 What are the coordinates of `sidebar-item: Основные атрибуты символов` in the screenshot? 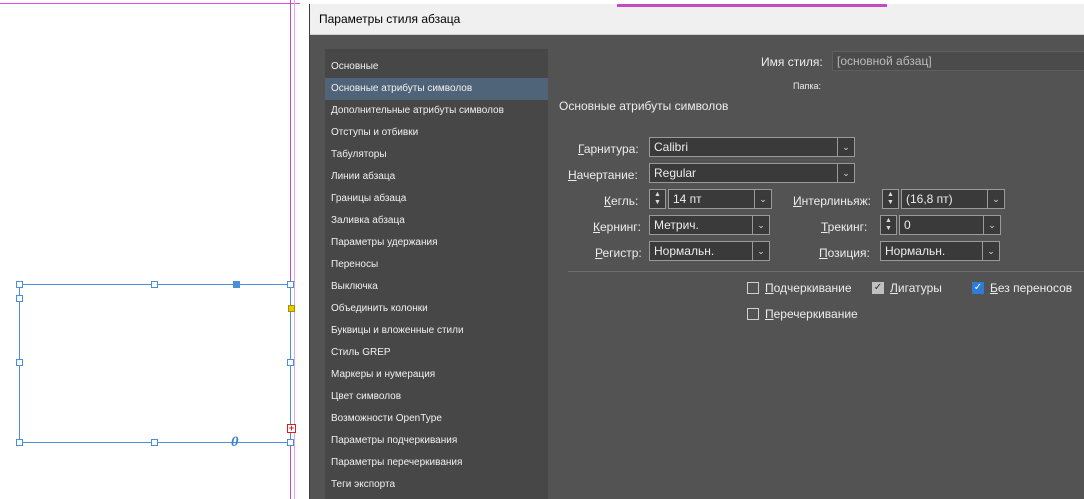 It's located at (436, 89).